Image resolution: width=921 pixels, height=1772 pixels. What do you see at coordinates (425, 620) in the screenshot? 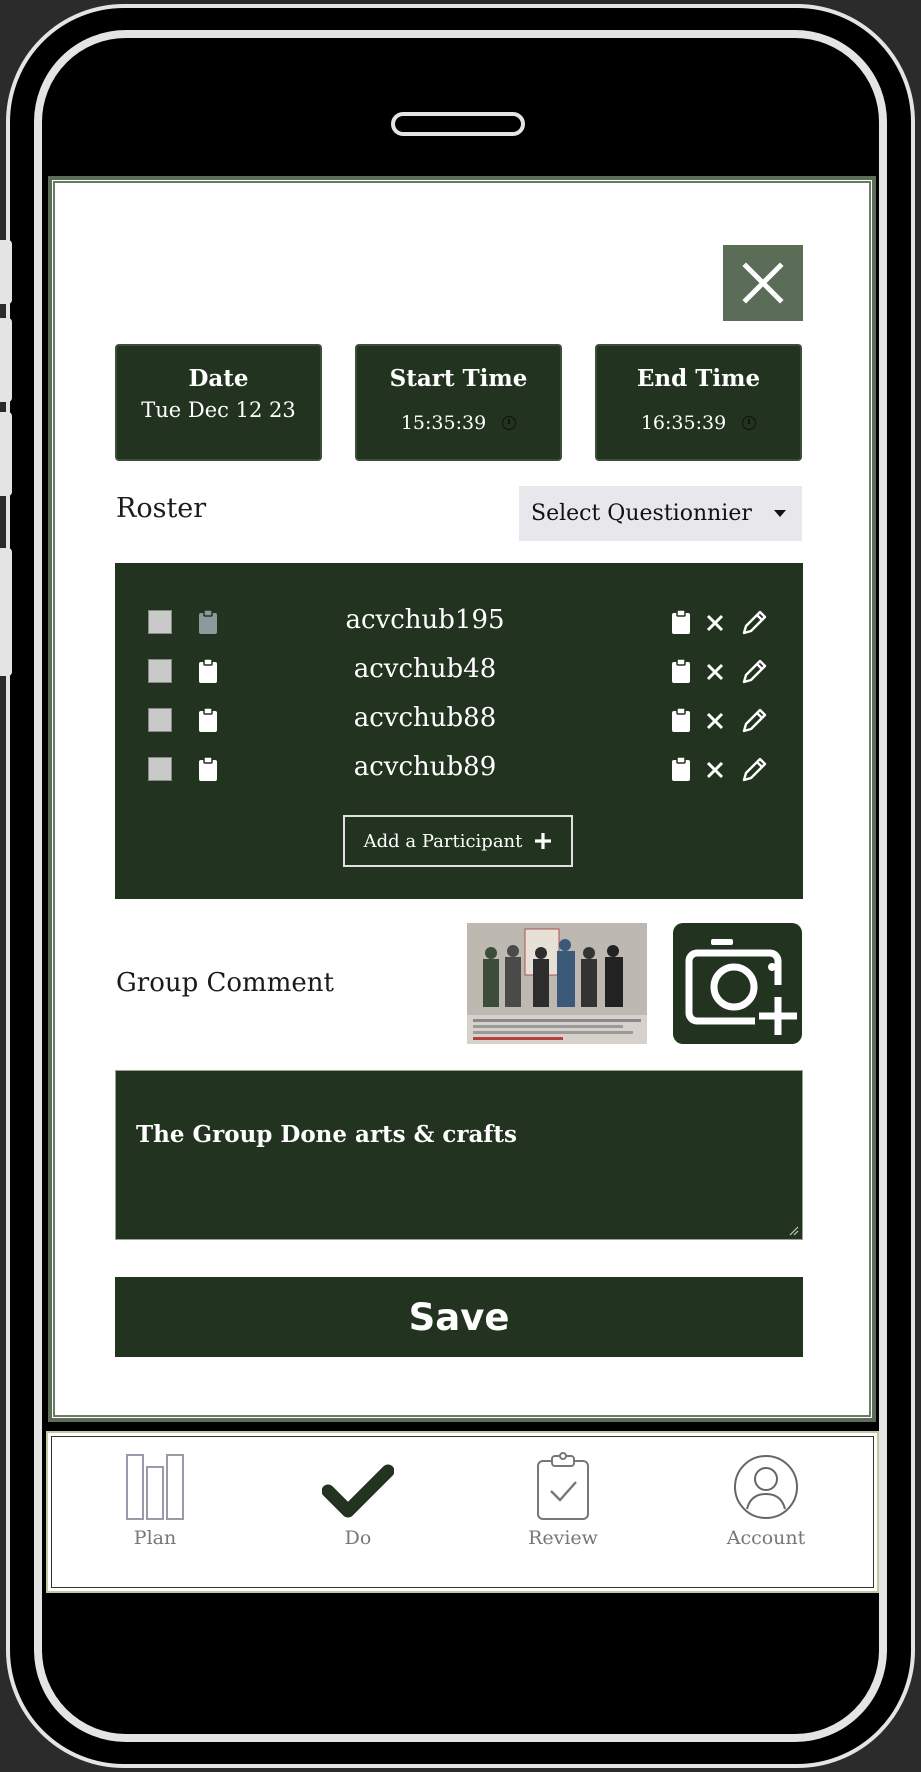
I see `participant-name: acvchub195` at bounding box center [425, 620].